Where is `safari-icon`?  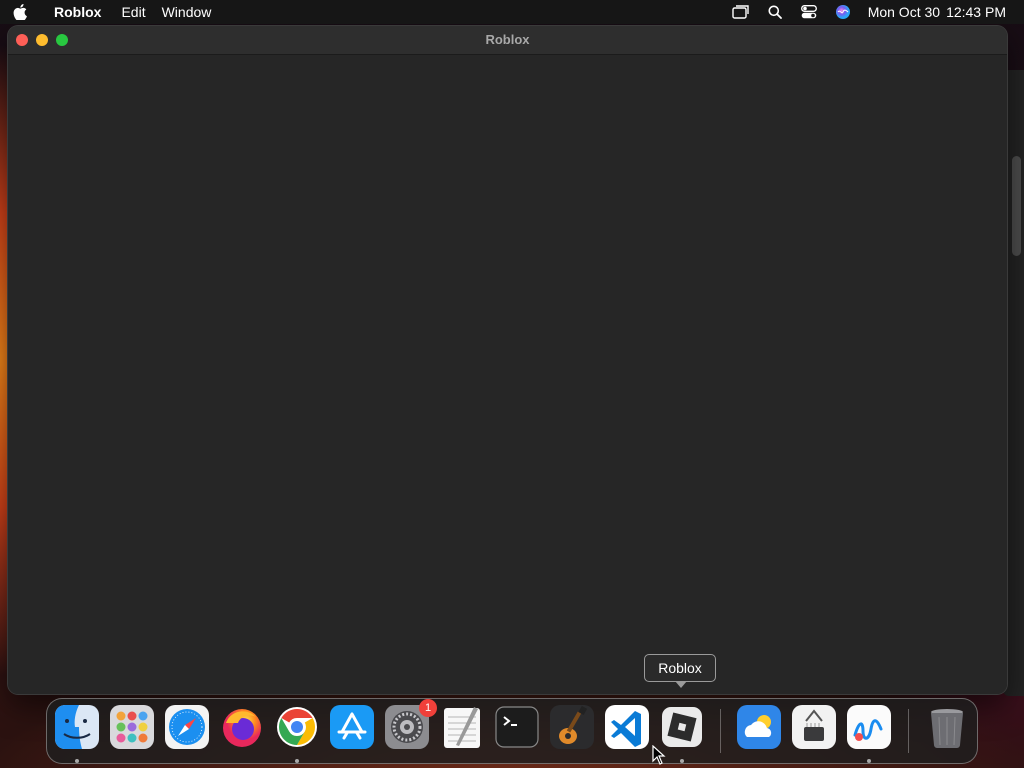 safari-icon is located at coordinates (187, 727).